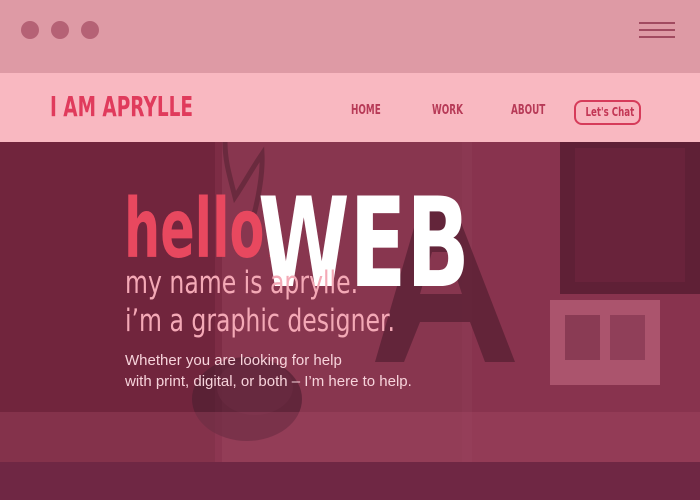 Image resolution: width=700 pixels, height=500 pixels. I want to click on hero-help-line-1: Whether you are looking for help, so click(233, 360).